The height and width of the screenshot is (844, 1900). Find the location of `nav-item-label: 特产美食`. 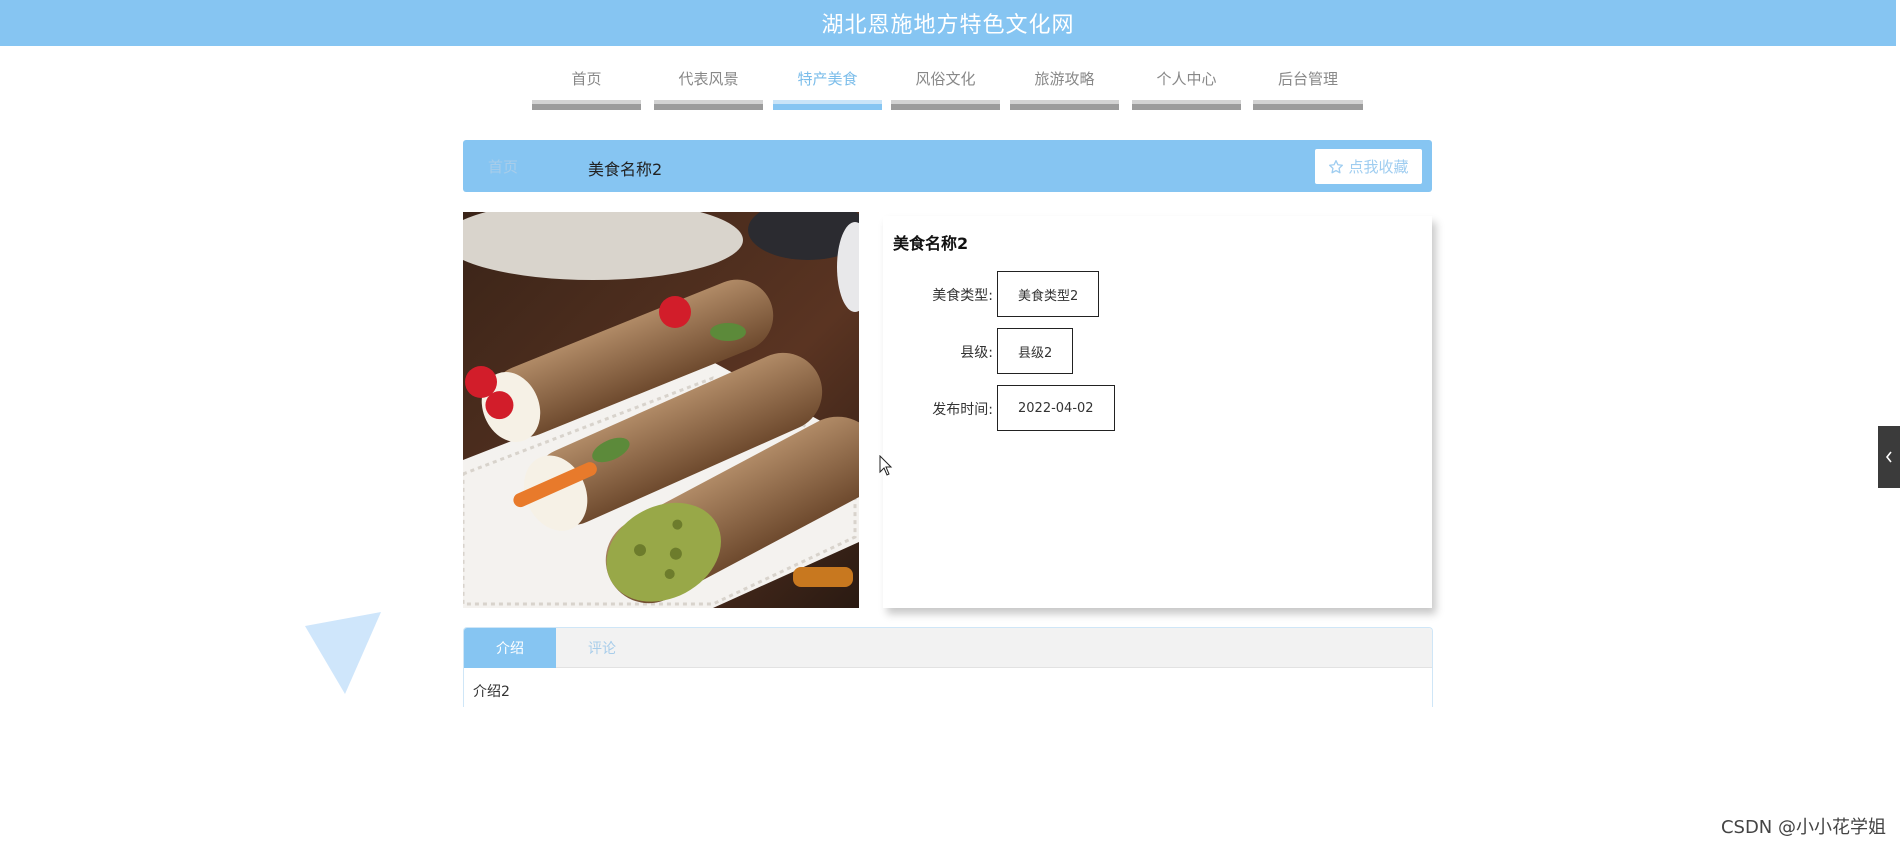

nav-item-label: 特产美食 is located at coordinates (827, 79).